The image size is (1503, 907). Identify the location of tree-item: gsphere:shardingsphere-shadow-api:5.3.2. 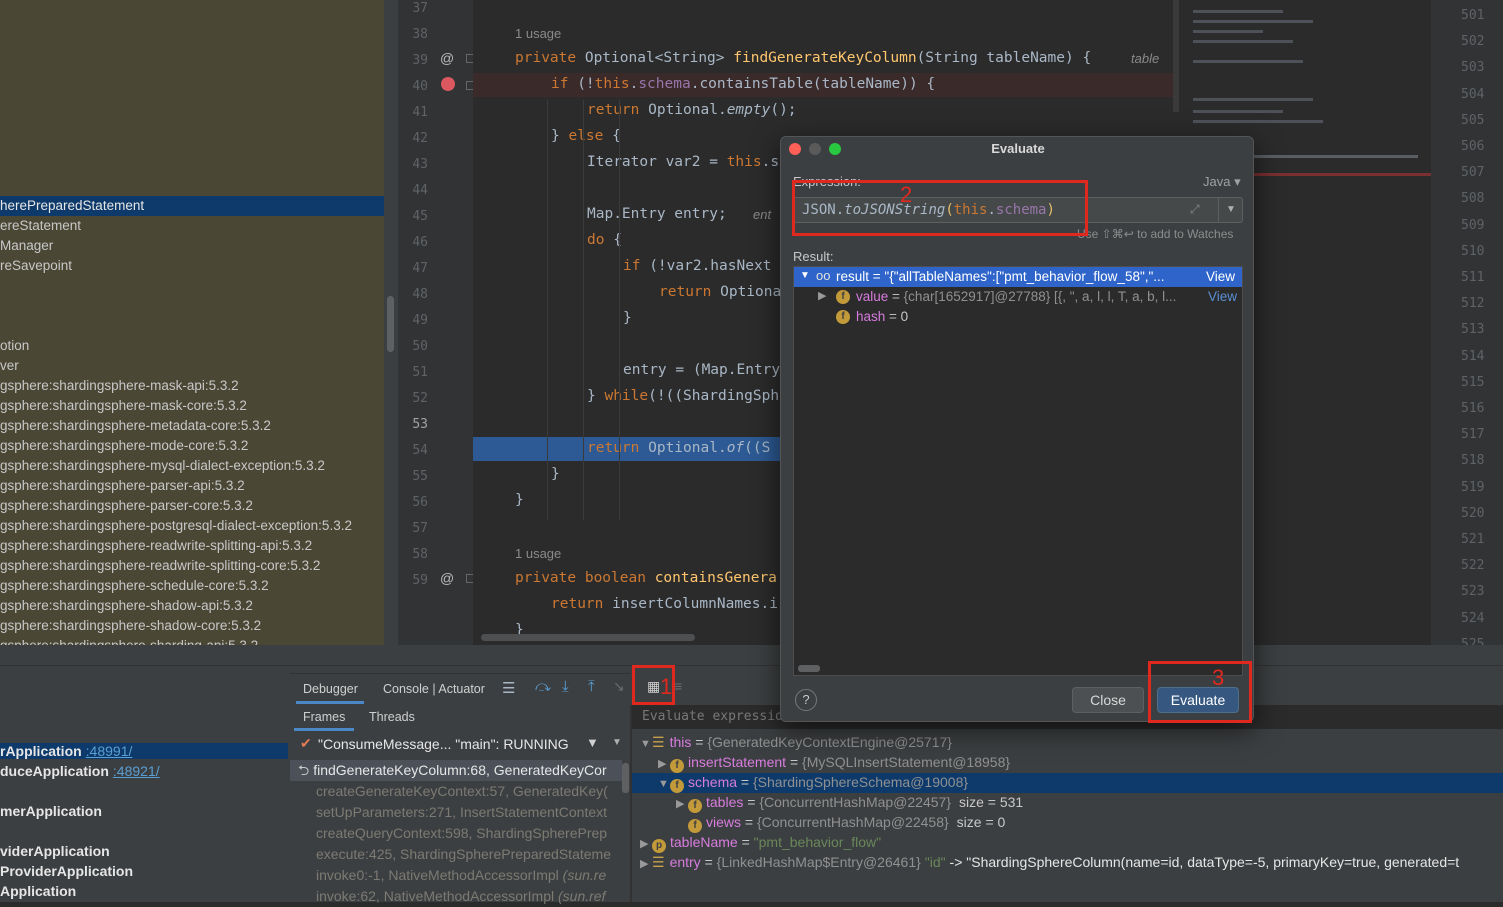
(126, 606).